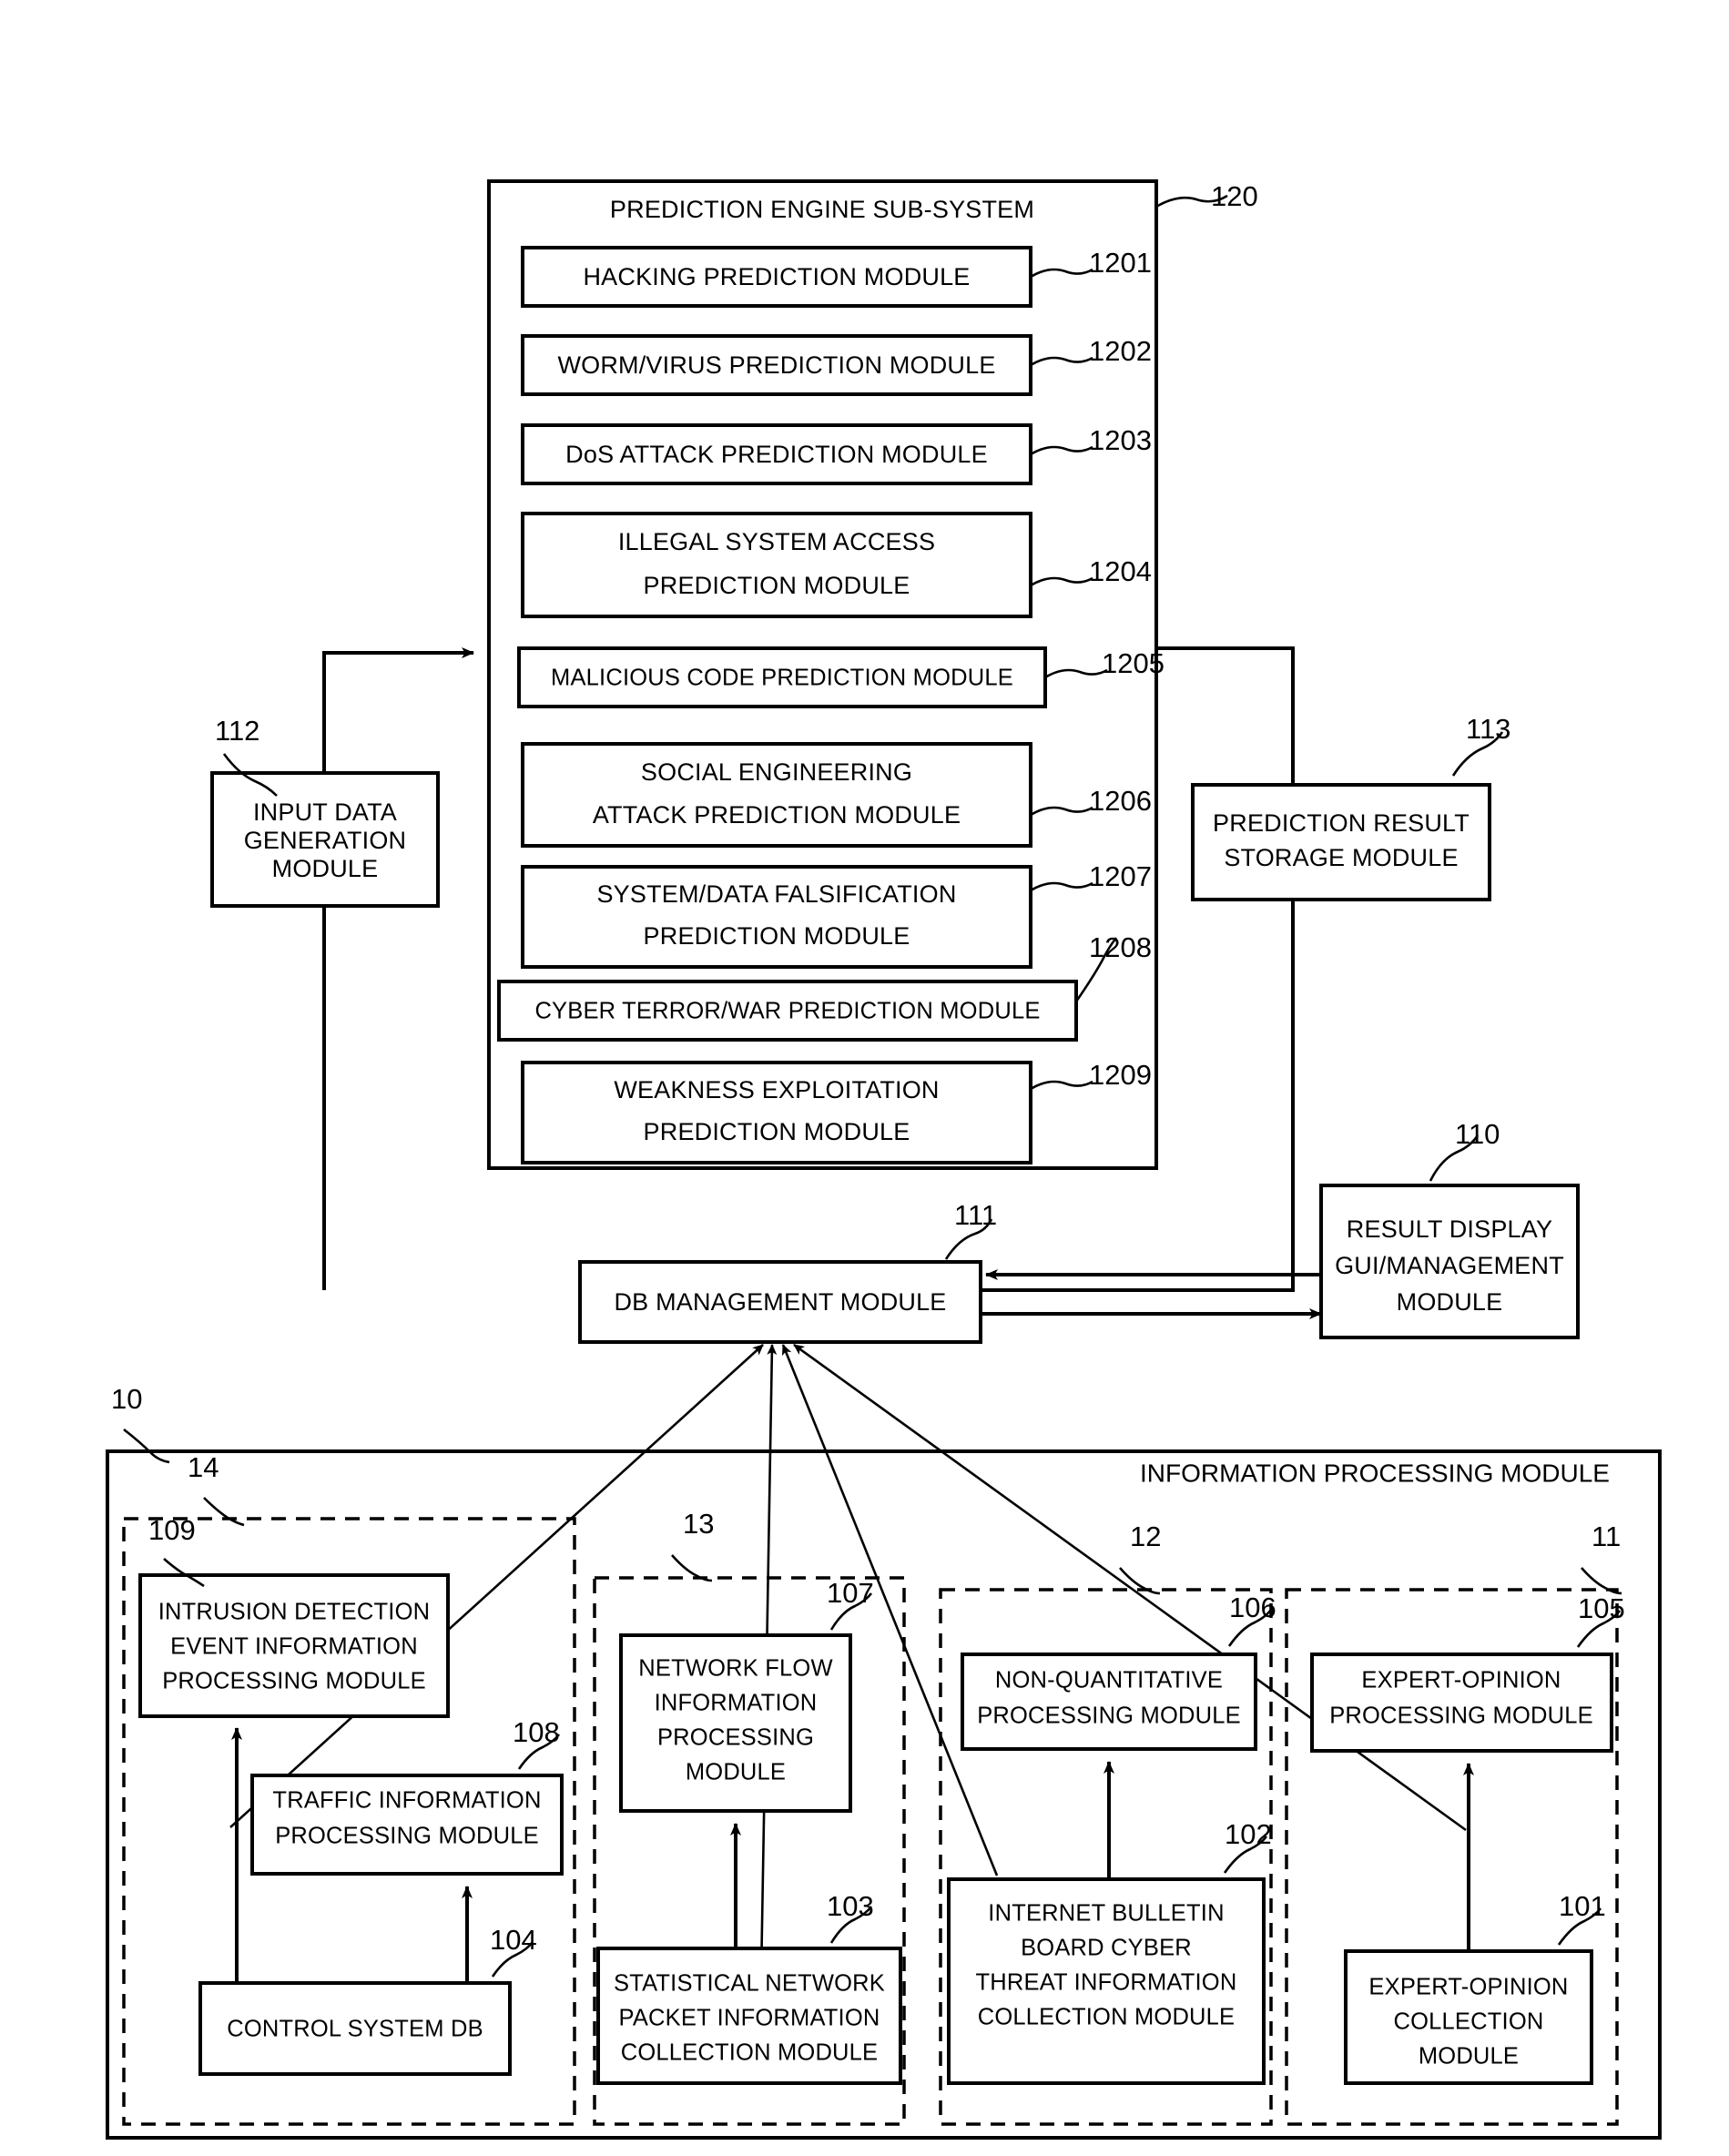 The height and width of the screenshot is (2156, 1729). I want to click on module-system-data-falsification-prediction-label-1: SYSTEM/DATA FALSIFICATION, so click(776, 894).